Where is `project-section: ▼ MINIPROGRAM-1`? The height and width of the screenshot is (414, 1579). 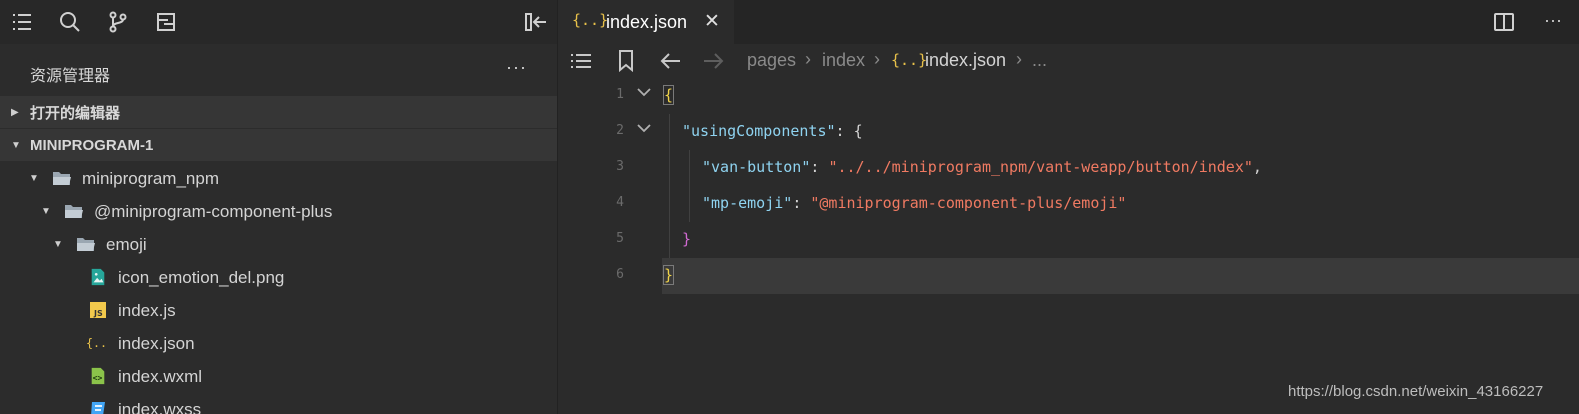
project-section: ▼ MINIPROGRAM-1 is located at coordinates (278, 145).